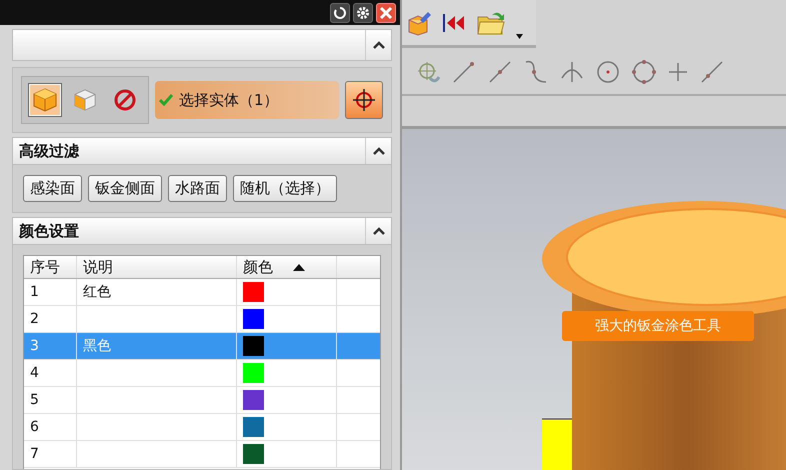 Image resolution: width=786 pixels, height=470 pixels. I want to click on cube-face-icon, so click(85, 100).